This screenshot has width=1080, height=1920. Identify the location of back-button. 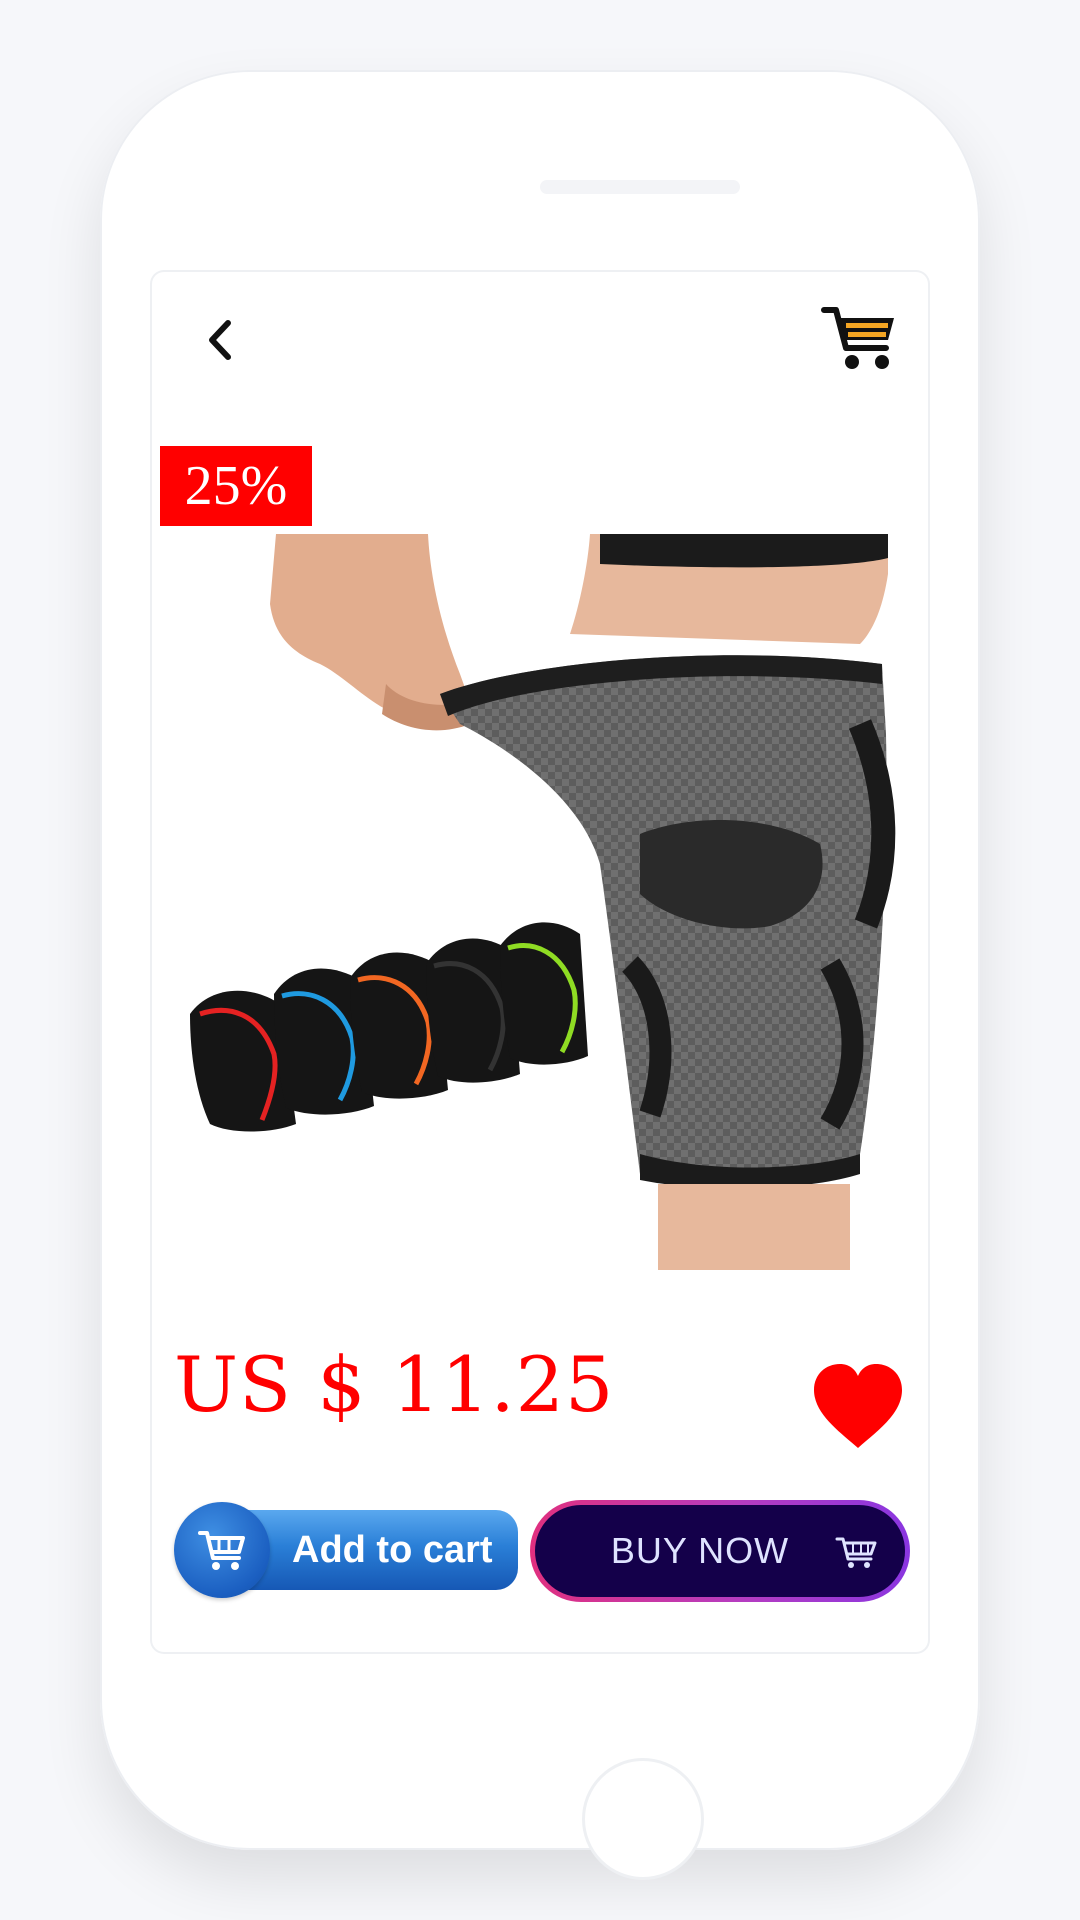
(220, 340).